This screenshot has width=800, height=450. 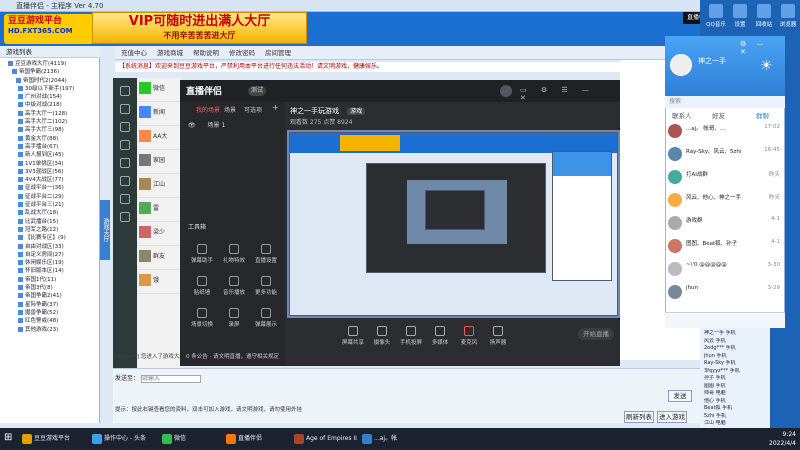 I want to click on tree-row: 高手大厅一(128), so click(x=52, y=114).